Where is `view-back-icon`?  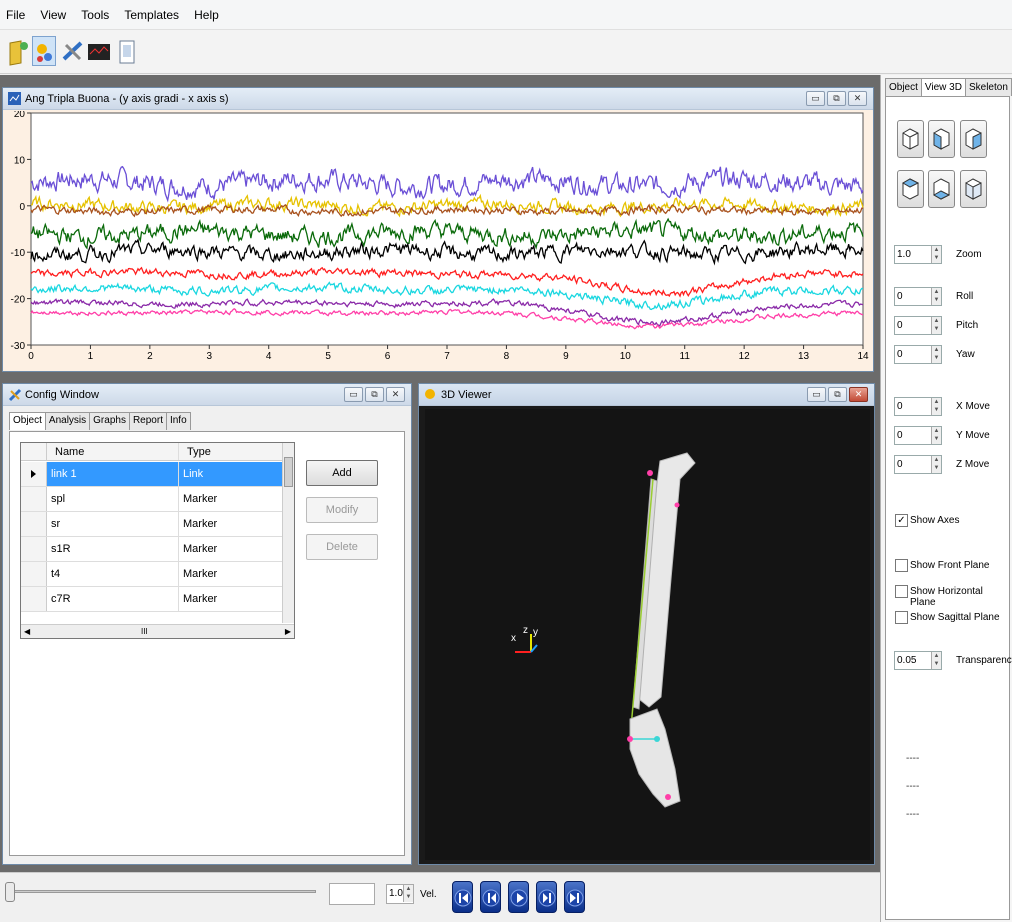
view-back-icon is located at coordinates (973, 189).